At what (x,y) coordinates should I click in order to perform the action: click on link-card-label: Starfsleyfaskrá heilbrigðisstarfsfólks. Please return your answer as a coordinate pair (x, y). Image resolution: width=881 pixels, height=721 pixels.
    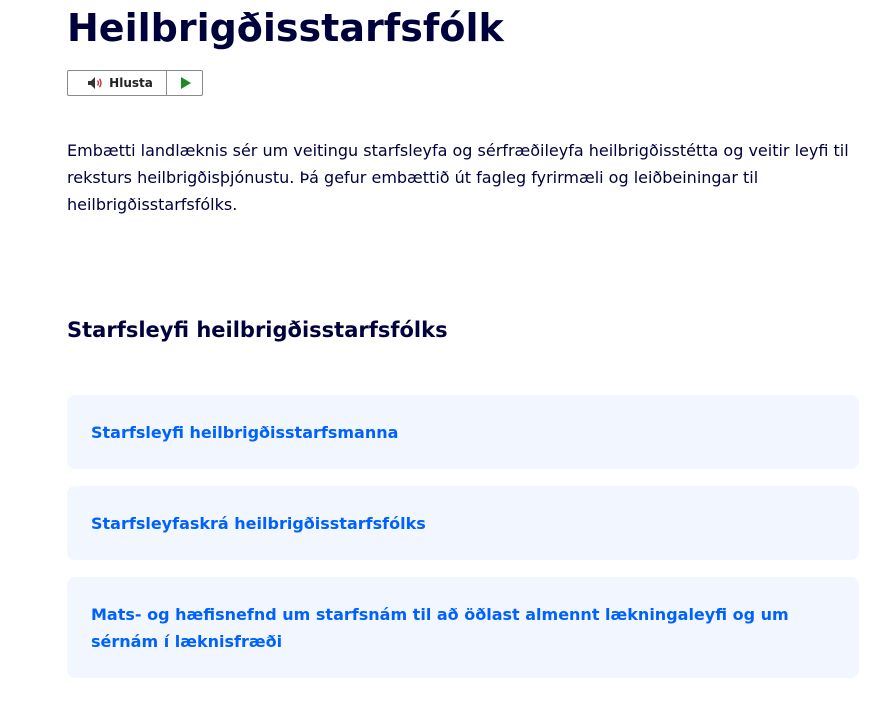
    Looking at the image, I should click on (258, 523).